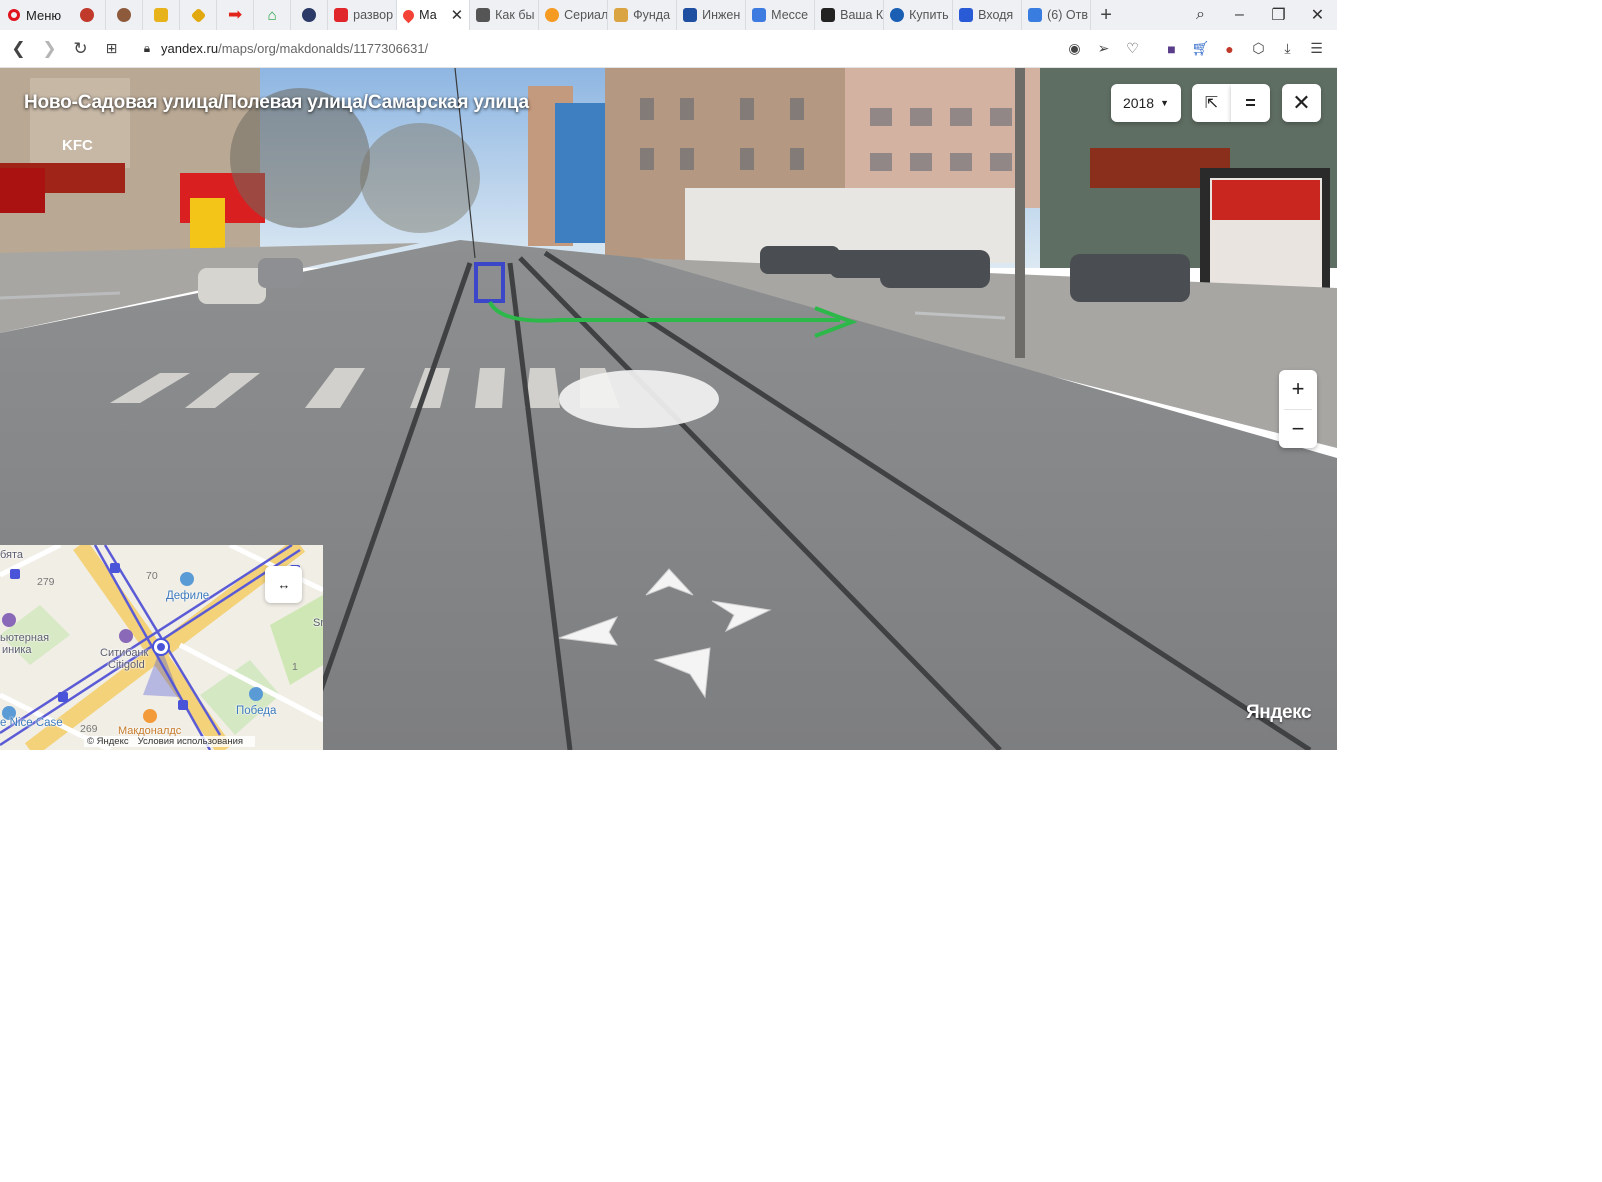 Image resolution: width=1602 pixels, height=1182 pixels. I want to click on external-link-icon: ⇱, so click(1211, 103).